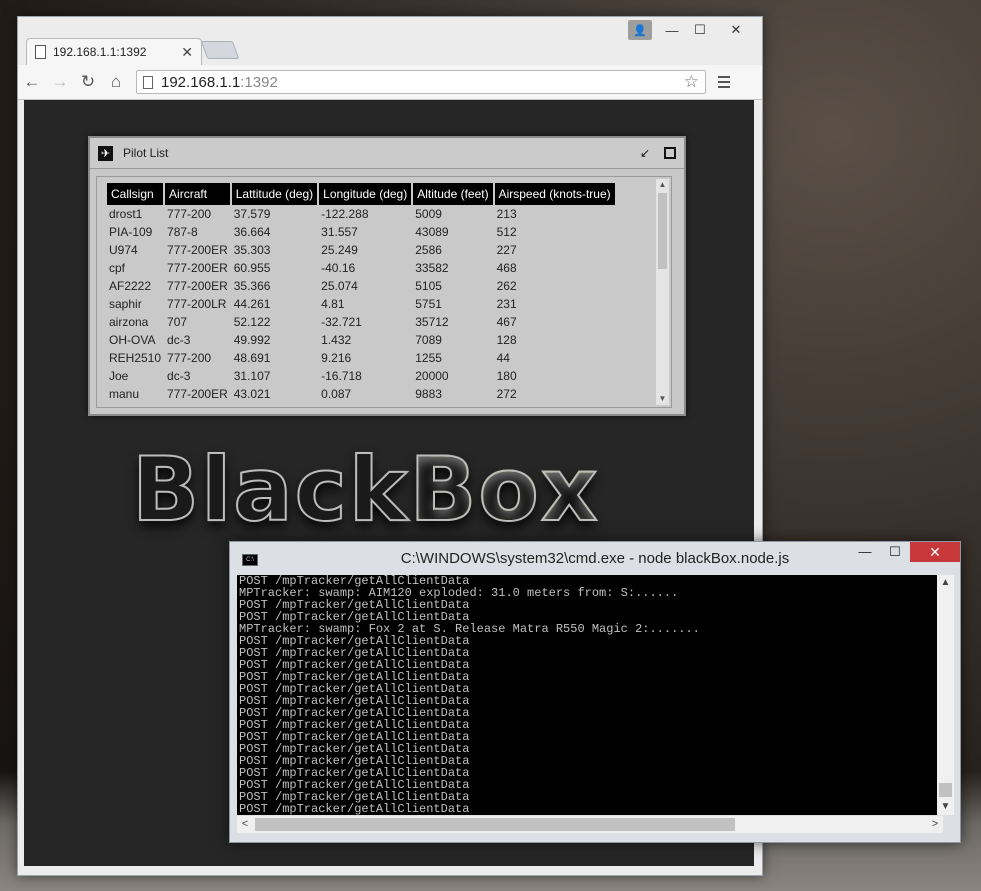 This screenshot has width=981, height=891. What do you see at coordinates (506, 394) in the screenshot?
I see `table-cell: 272` at bounding box center [506, 394].